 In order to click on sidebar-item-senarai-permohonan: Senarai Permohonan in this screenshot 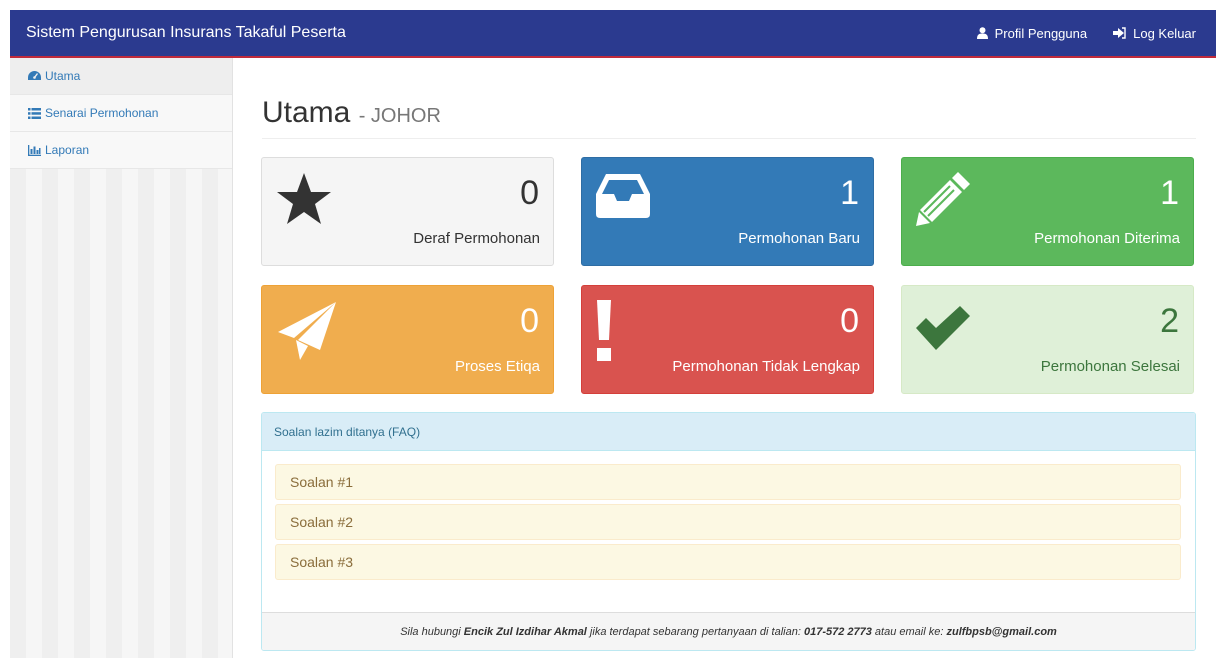, I will do `click(121, 113)`.